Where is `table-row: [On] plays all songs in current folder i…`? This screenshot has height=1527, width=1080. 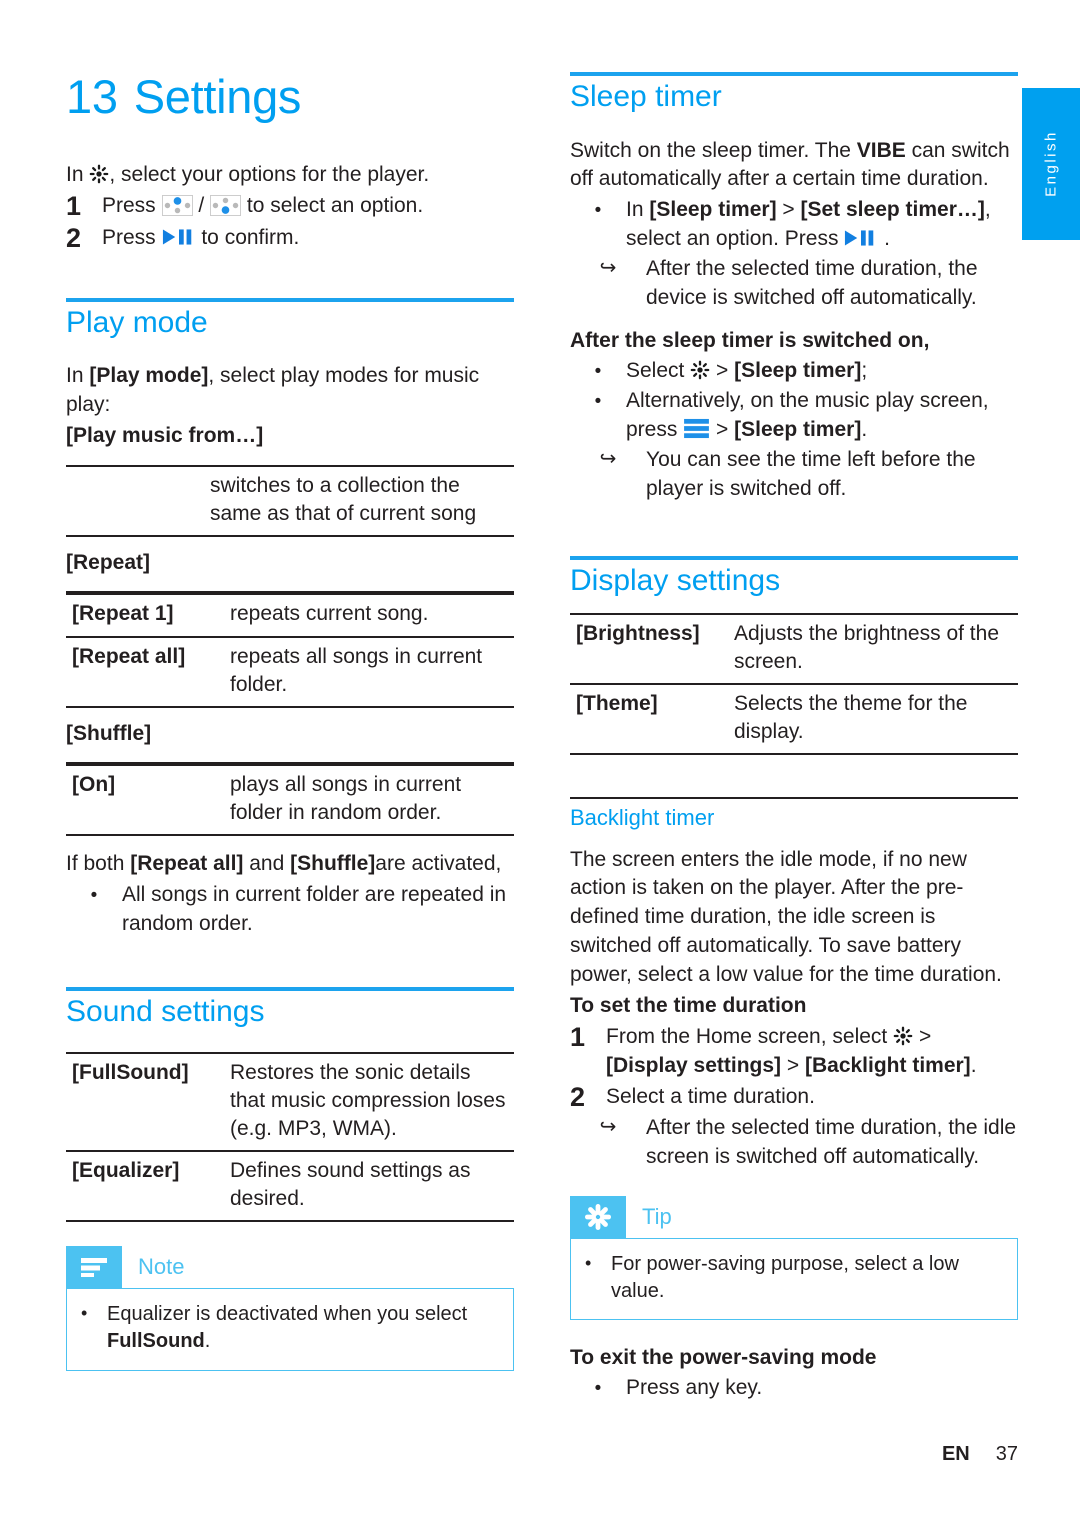
table-row: [On] plays all songs in current folder i… is located at coordinates (290, 800).